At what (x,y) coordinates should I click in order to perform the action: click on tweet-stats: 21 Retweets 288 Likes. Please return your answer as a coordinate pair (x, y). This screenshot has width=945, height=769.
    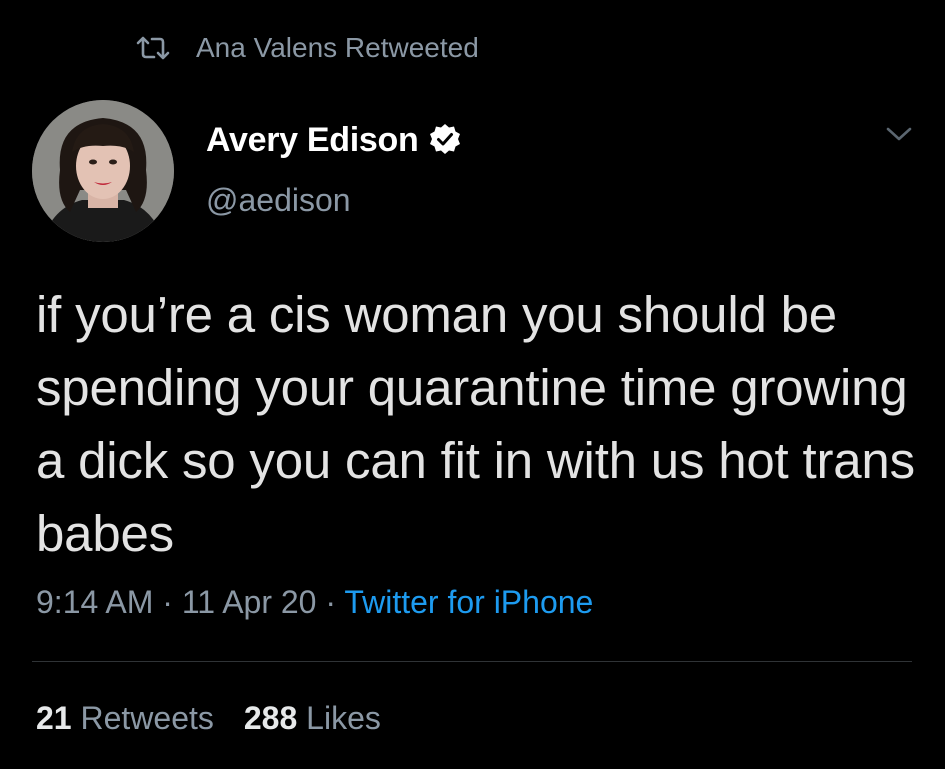
    Looking at the image, I should click on (208, 718).